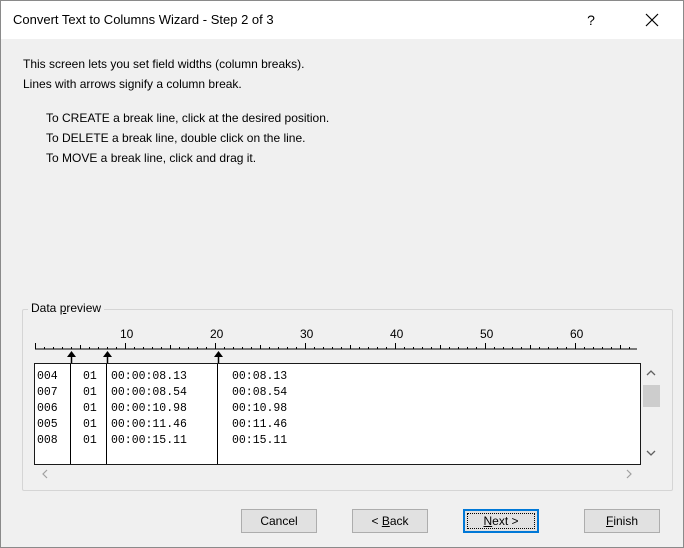 This screenshot has width=684, height=548. I want to click on data-preview-label: Data preview, so click(66, 308).